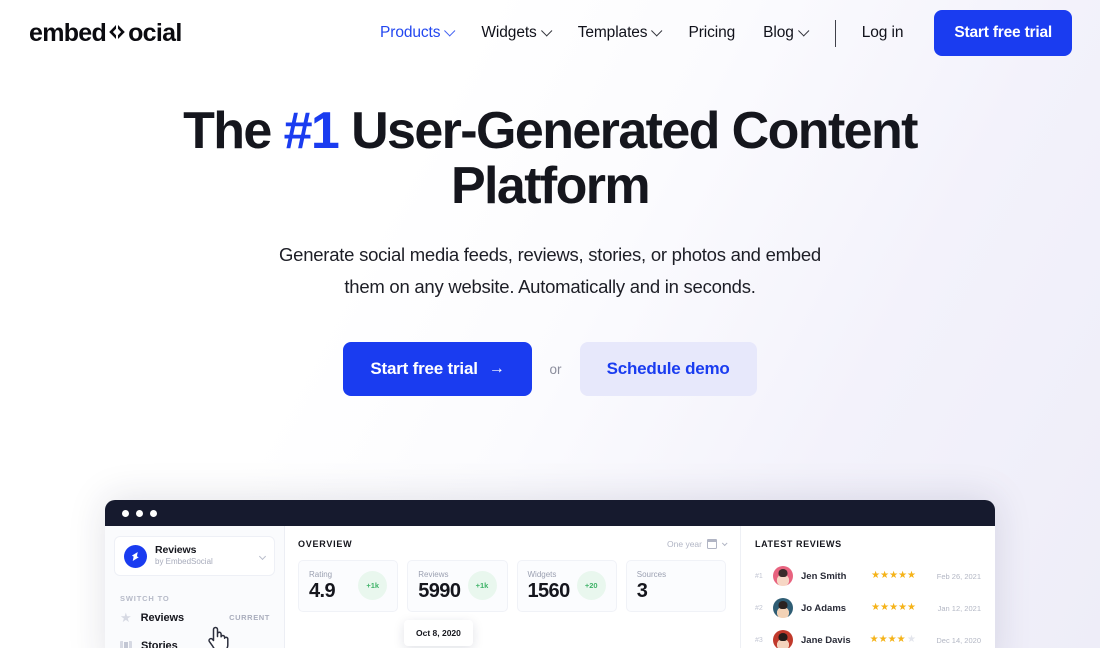 This screenshot has width=1100, height=648. I want to click on sidebar-label-reviews: Reviews, so click(162, 617).